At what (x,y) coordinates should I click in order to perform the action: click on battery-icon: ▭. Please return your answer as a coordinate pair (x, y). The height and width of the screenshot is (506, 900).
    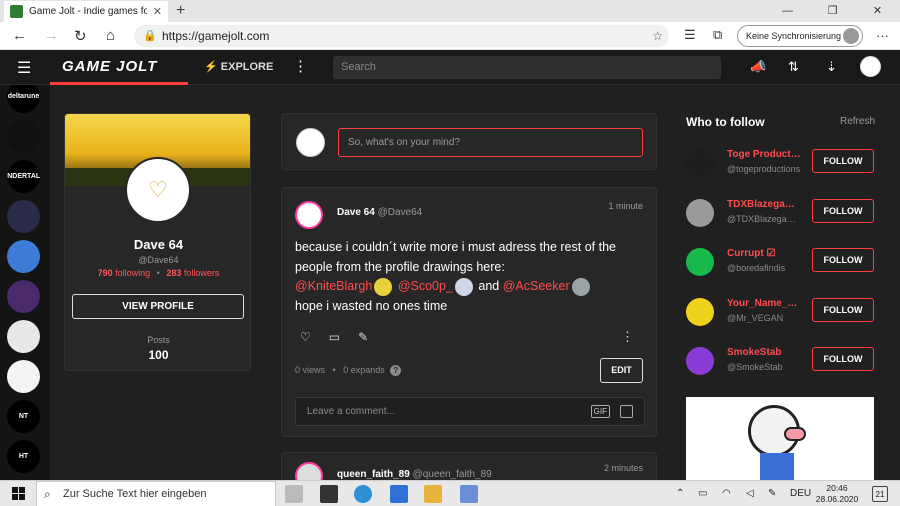
    Looking at the image, I should click on (702, 493).